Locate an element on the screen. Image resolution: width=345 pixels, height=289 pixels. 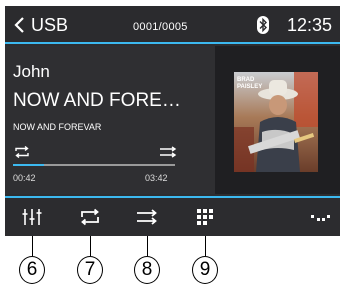
callout-7: 7 is located at coordinates (90, 270).